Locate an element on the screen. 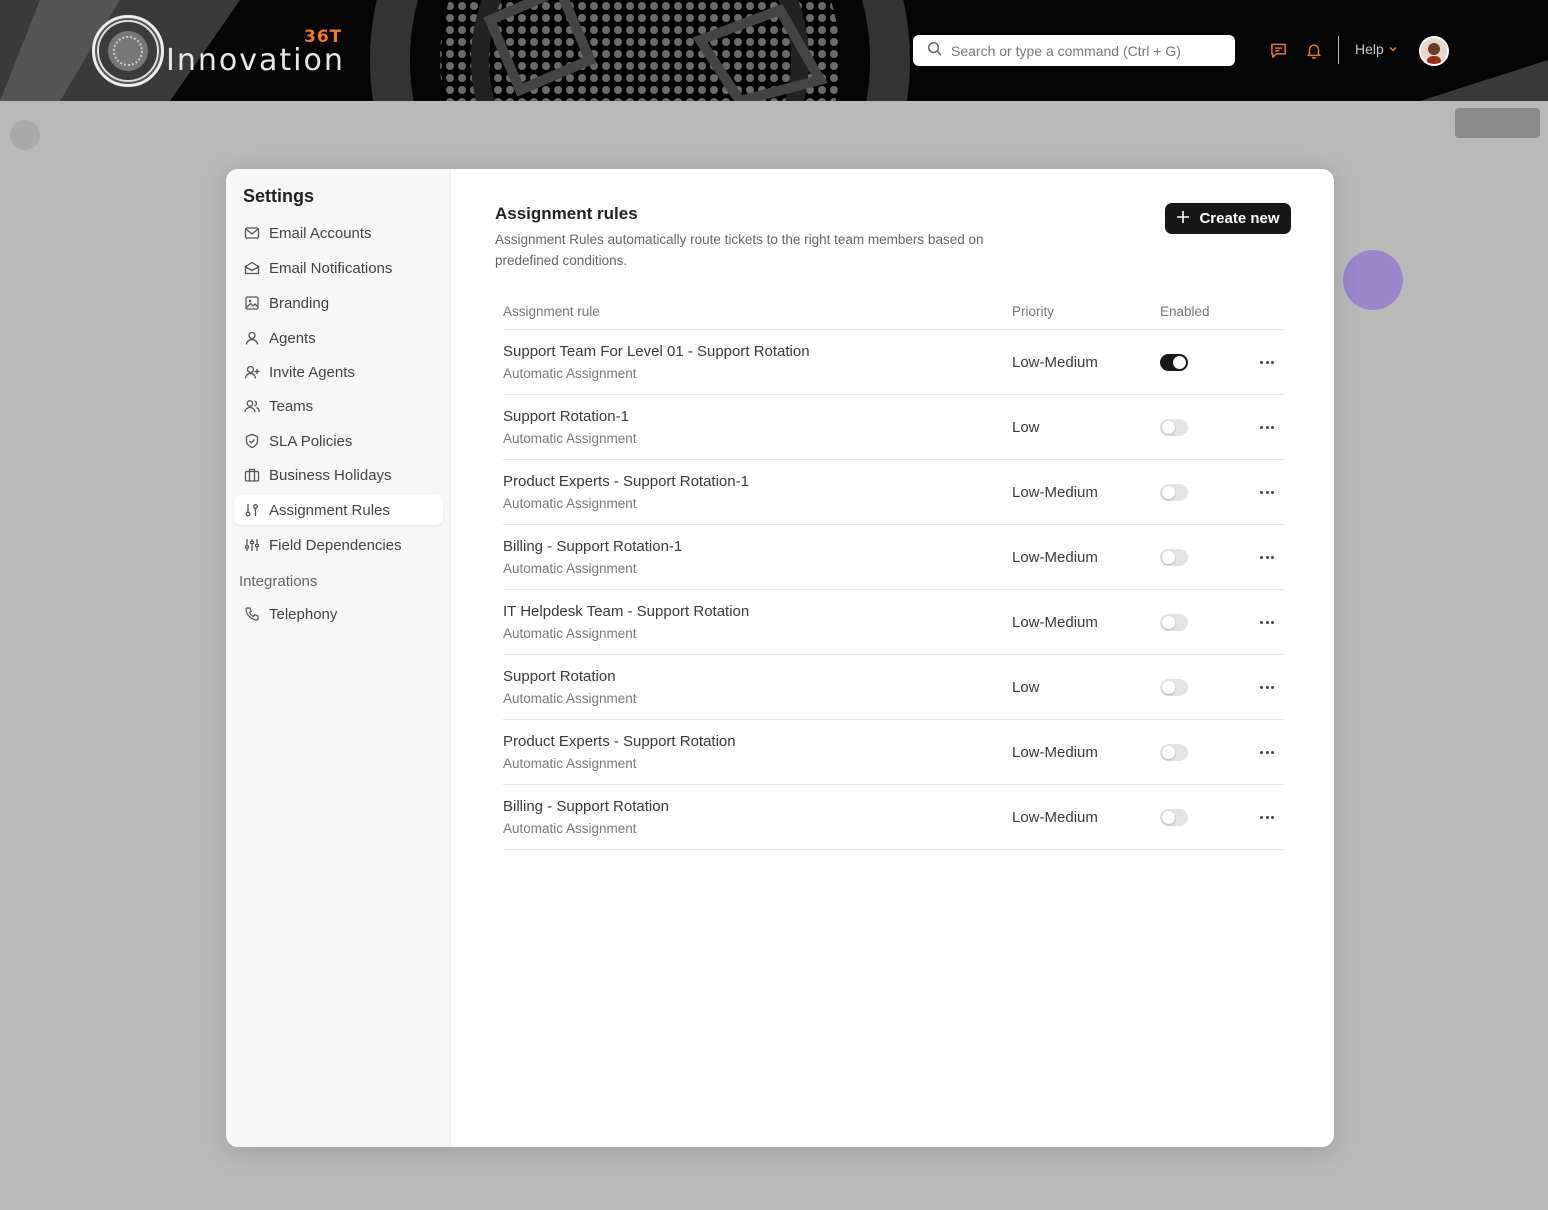  sidebar-item-label: Email Notifications is located at coordinates (331, 268).